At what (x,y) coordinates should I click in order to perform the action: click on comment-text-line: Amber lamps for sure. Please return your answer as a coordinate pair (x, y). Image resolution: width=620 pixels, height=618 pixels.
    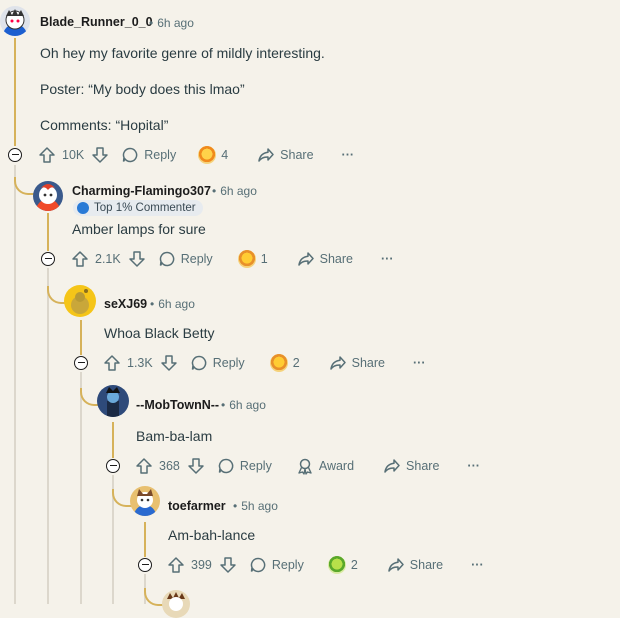
    Looking at the image, I should click on (139, 229).